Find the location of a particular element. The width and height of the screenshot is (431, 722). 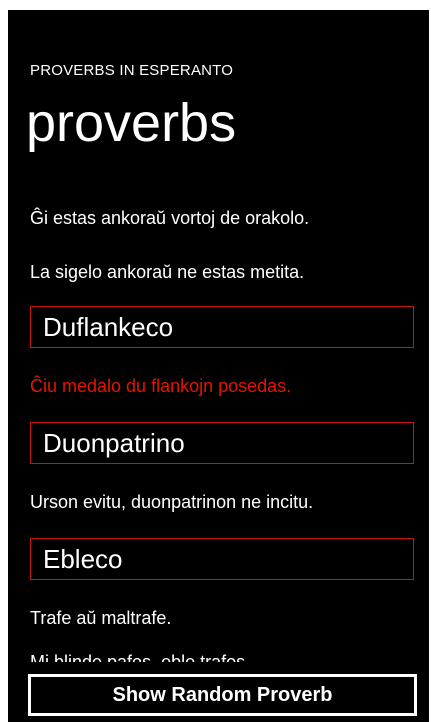

term-box-ebleco: Ebleco is located at coordinates (222, 559).